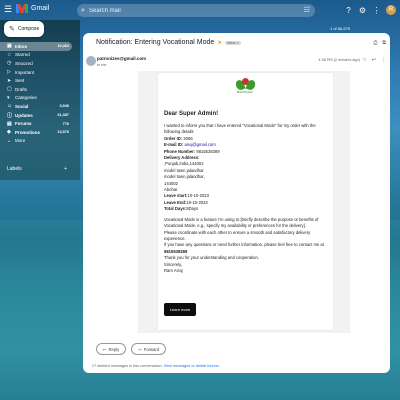 The width and height of the screenshot is (400, 400). Describe the element at coordinates (149, 349) in the screenshot. I see `forward-button: ↪ Forward` at that location.